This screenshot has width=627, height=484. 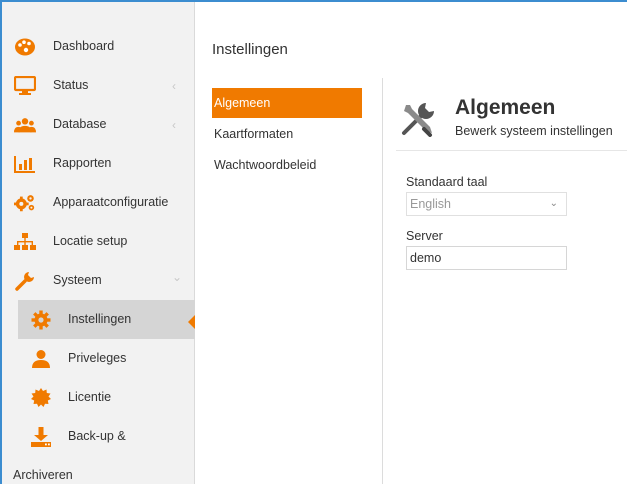 What do you see at coordinates (98, 85) in the screenshot?
I see `sidebar-item-status: Status ‹` at bounding box center [98, 85].